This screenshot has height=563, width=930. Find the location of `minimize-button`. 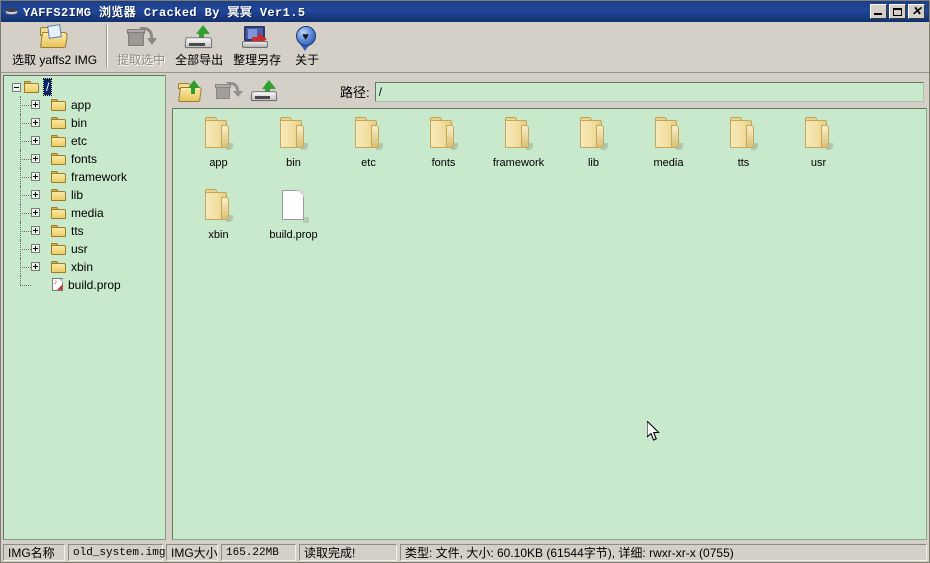

minimize-button is located at coordinates (878, 11).